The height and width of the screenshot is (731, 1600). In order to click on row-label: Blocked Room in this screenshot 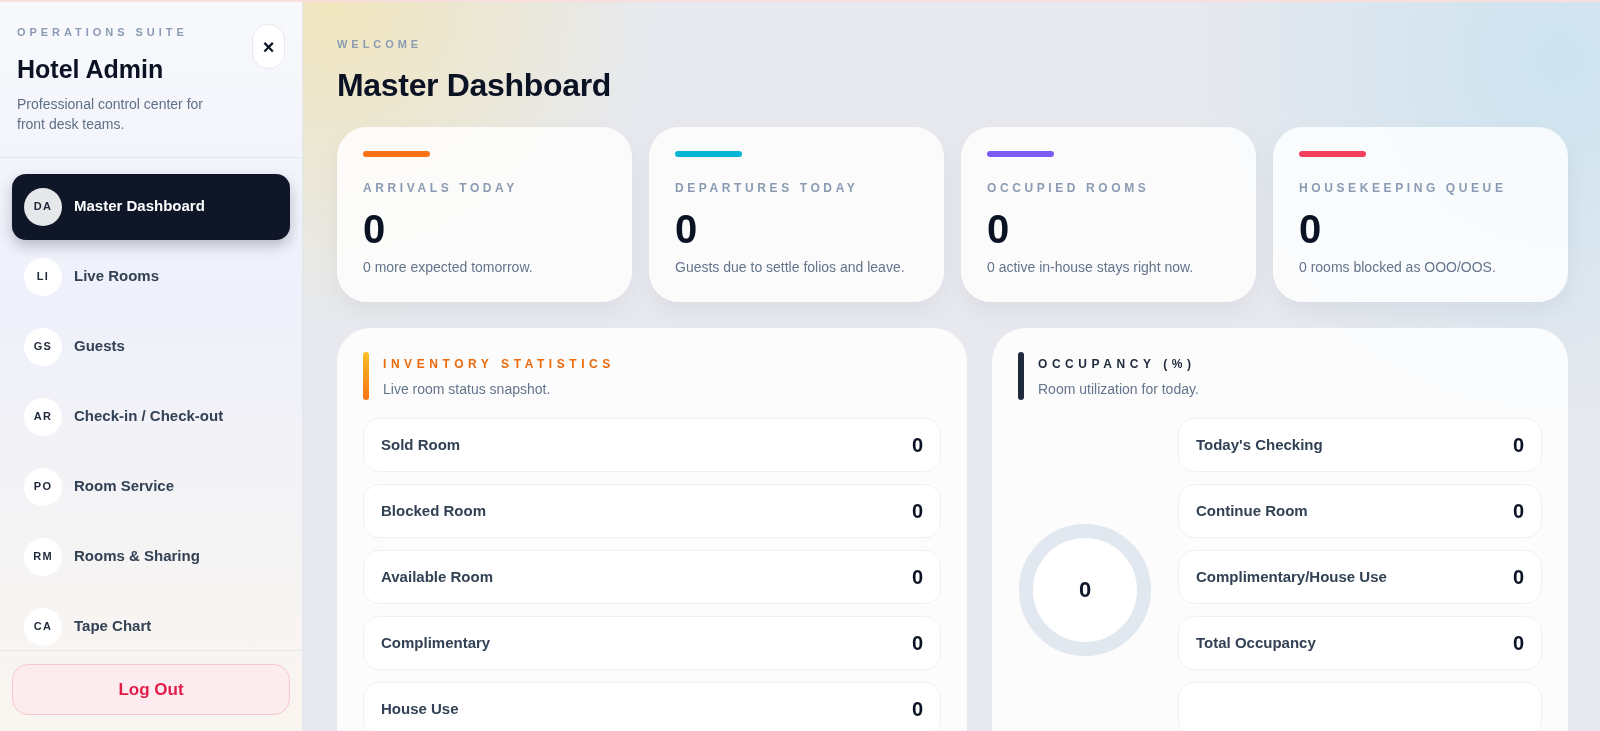, I will do `click(433, 510)`.